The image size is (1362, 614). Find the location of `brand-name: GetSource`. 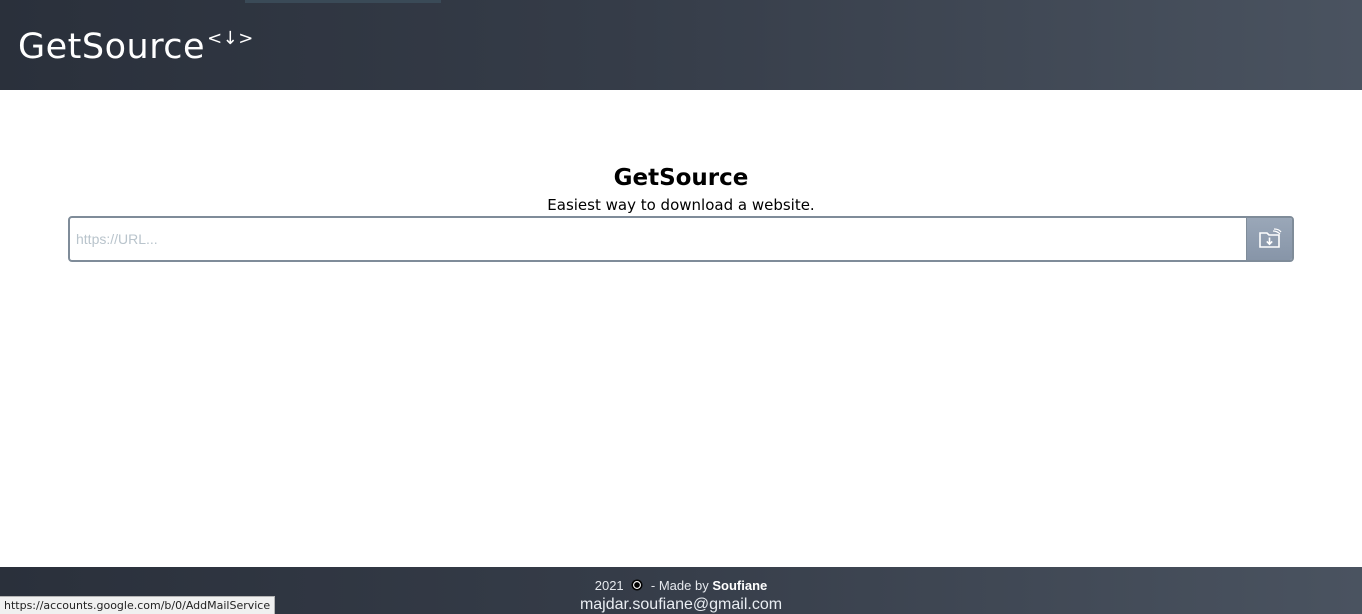

brand-name: GetSource is located at coordinates (111, 47).